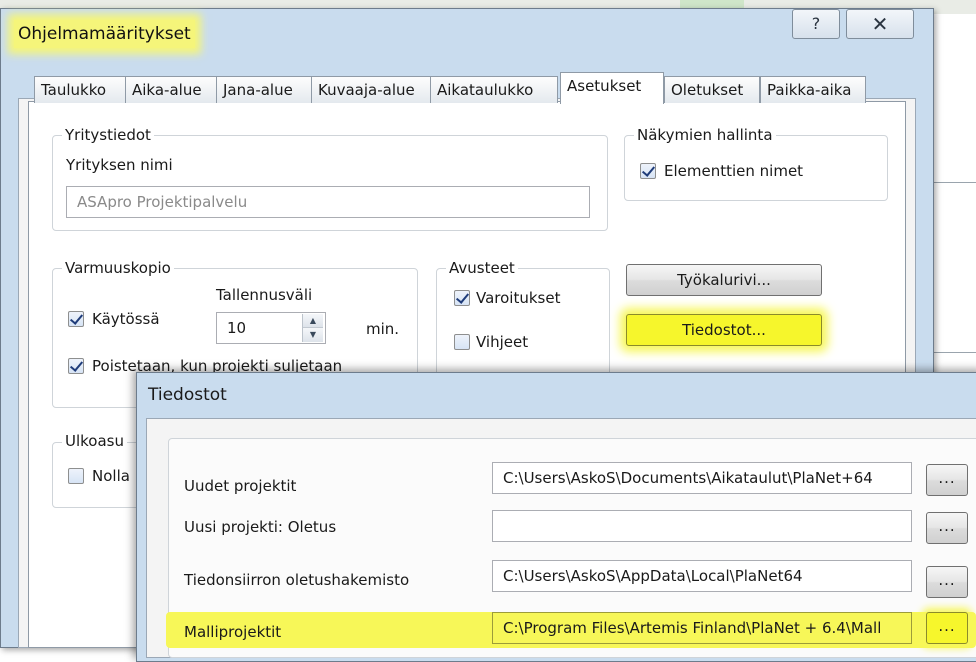 This screenshot has width=976, height=662. What do you see at coordinates (297, 580) in the screenshot?
I see `row-label-transfer-dir: Tiedonsiirron oletushakemisto` at bounding box center [297, 580].